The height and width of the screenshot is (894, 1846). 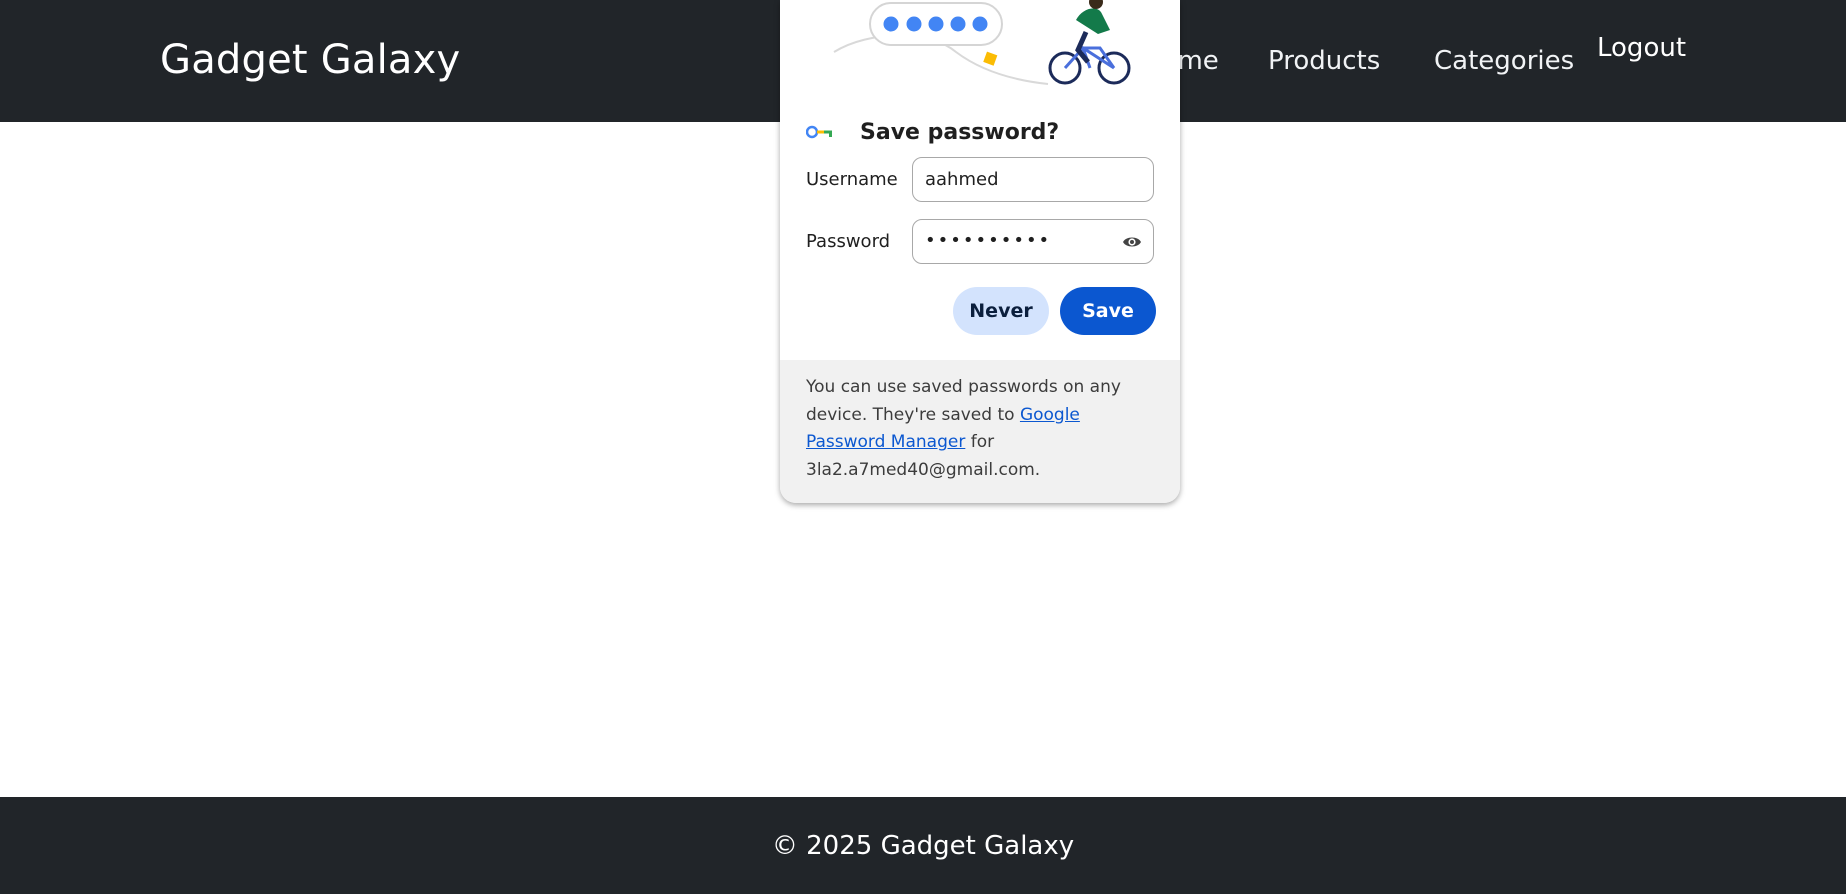 What do you see at coordinates (1033, 179) in the screenshot?
I see `username-field: aahmed` at bounding box center [1033, 179].